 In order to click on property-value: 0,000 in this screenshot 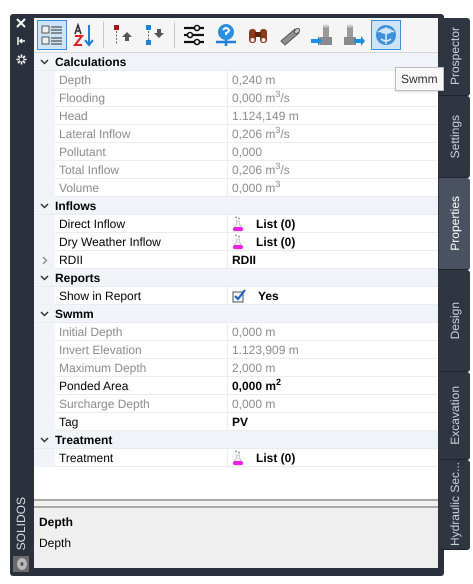, I will do `click(247, 152)`.